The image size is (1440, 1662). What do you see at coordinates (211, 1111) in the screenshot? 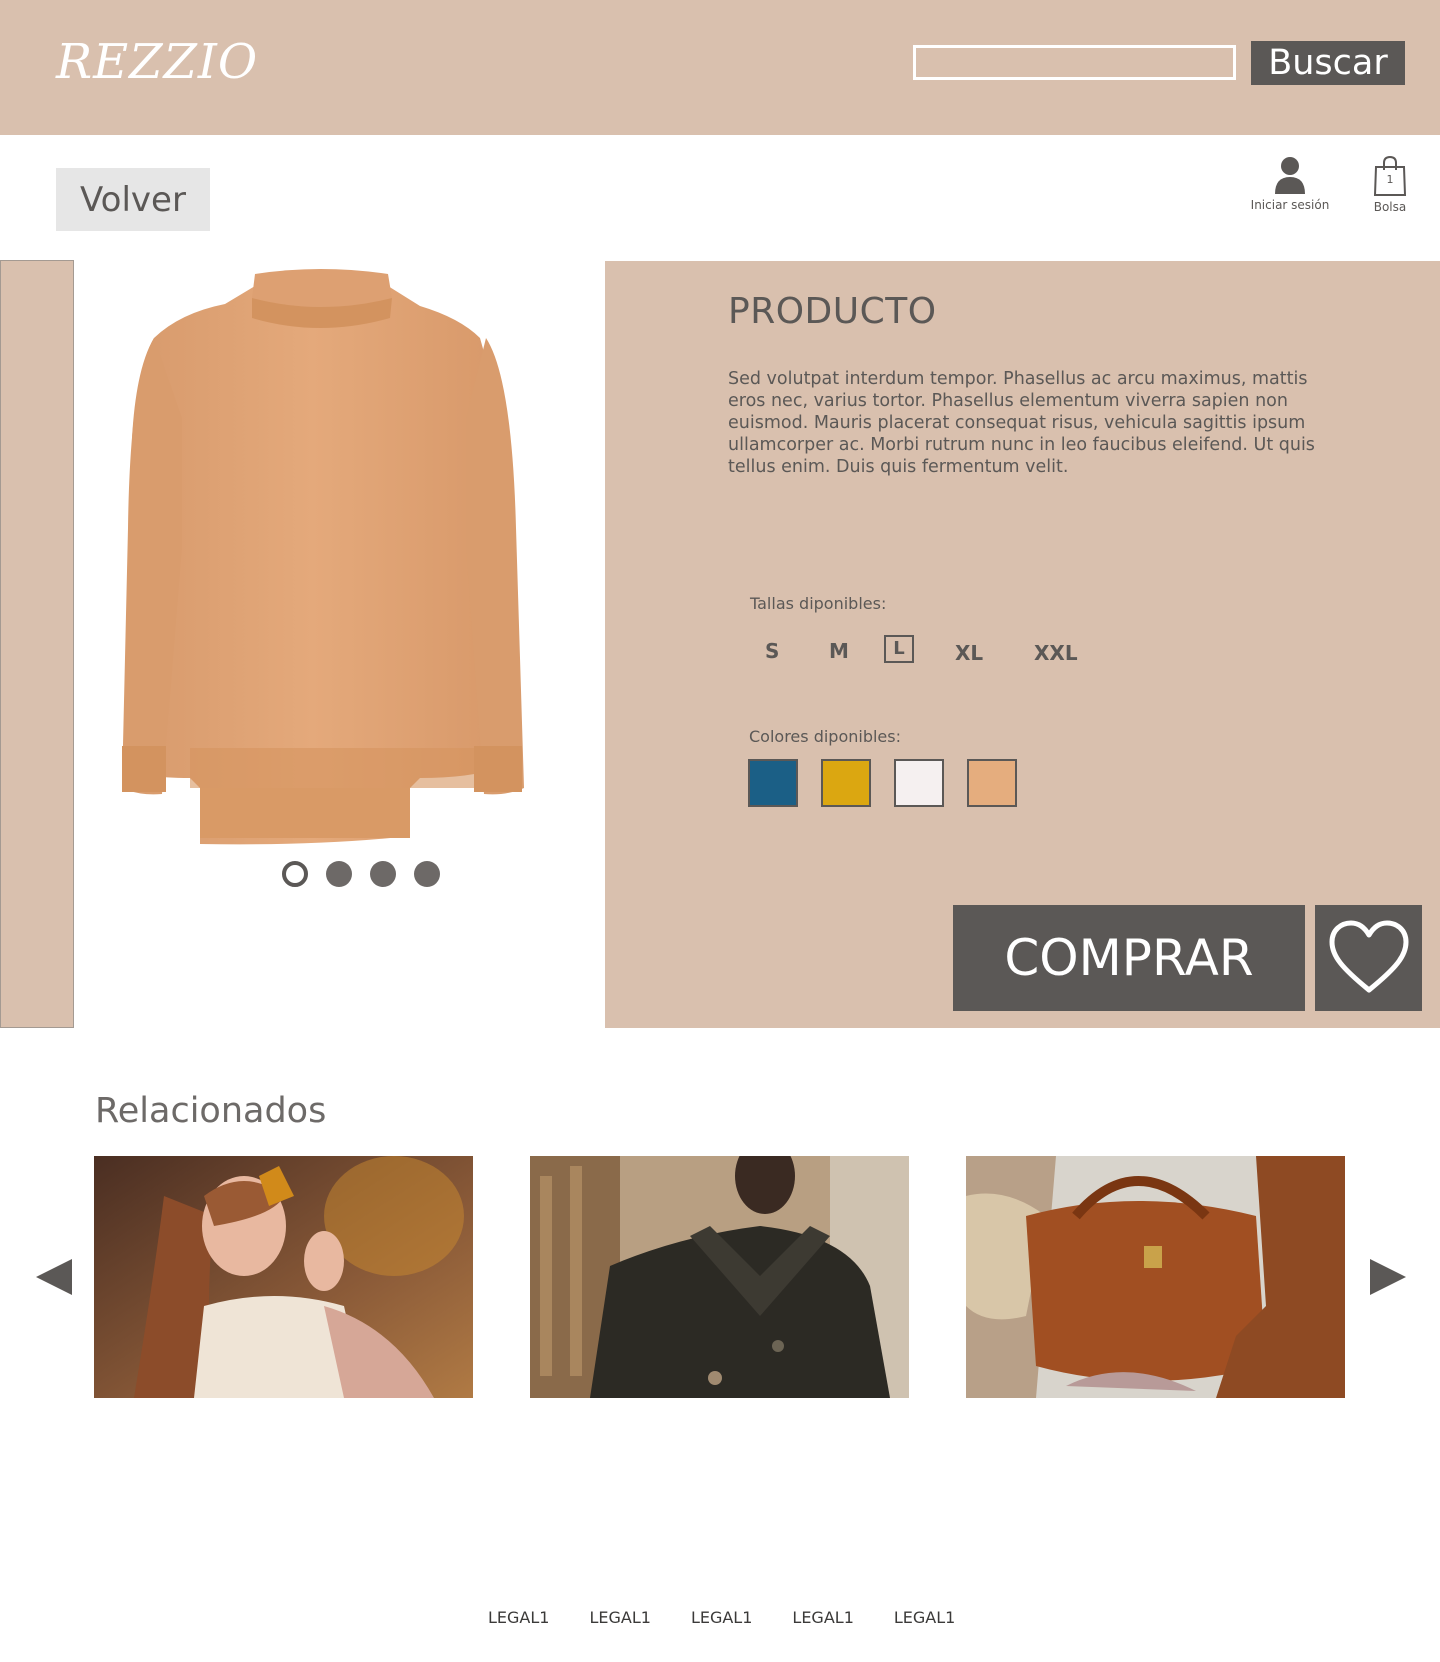
I see `related-title: Relacionados` at bounding box center [211, 1111].